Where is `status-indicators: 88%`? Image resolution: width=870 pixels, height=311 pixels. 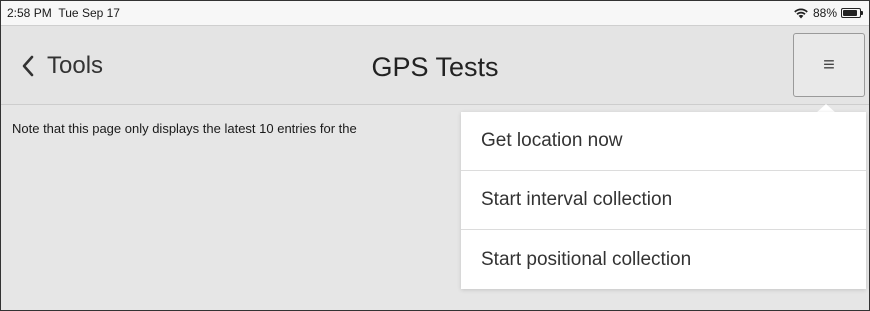
status-indicators: 88% is located at coordinates (828, 13).